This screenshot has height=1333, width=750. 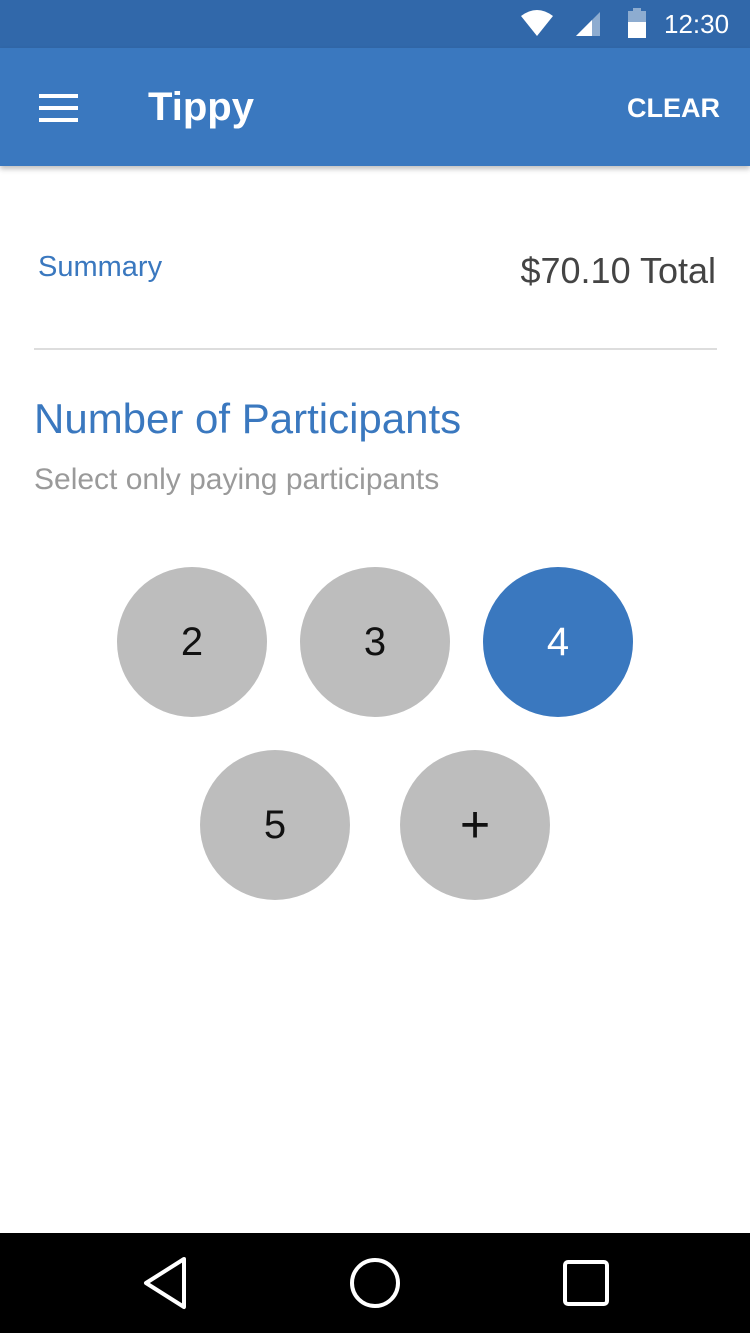 I want to click on cell-signal-icon, so click(x=588, y=26).